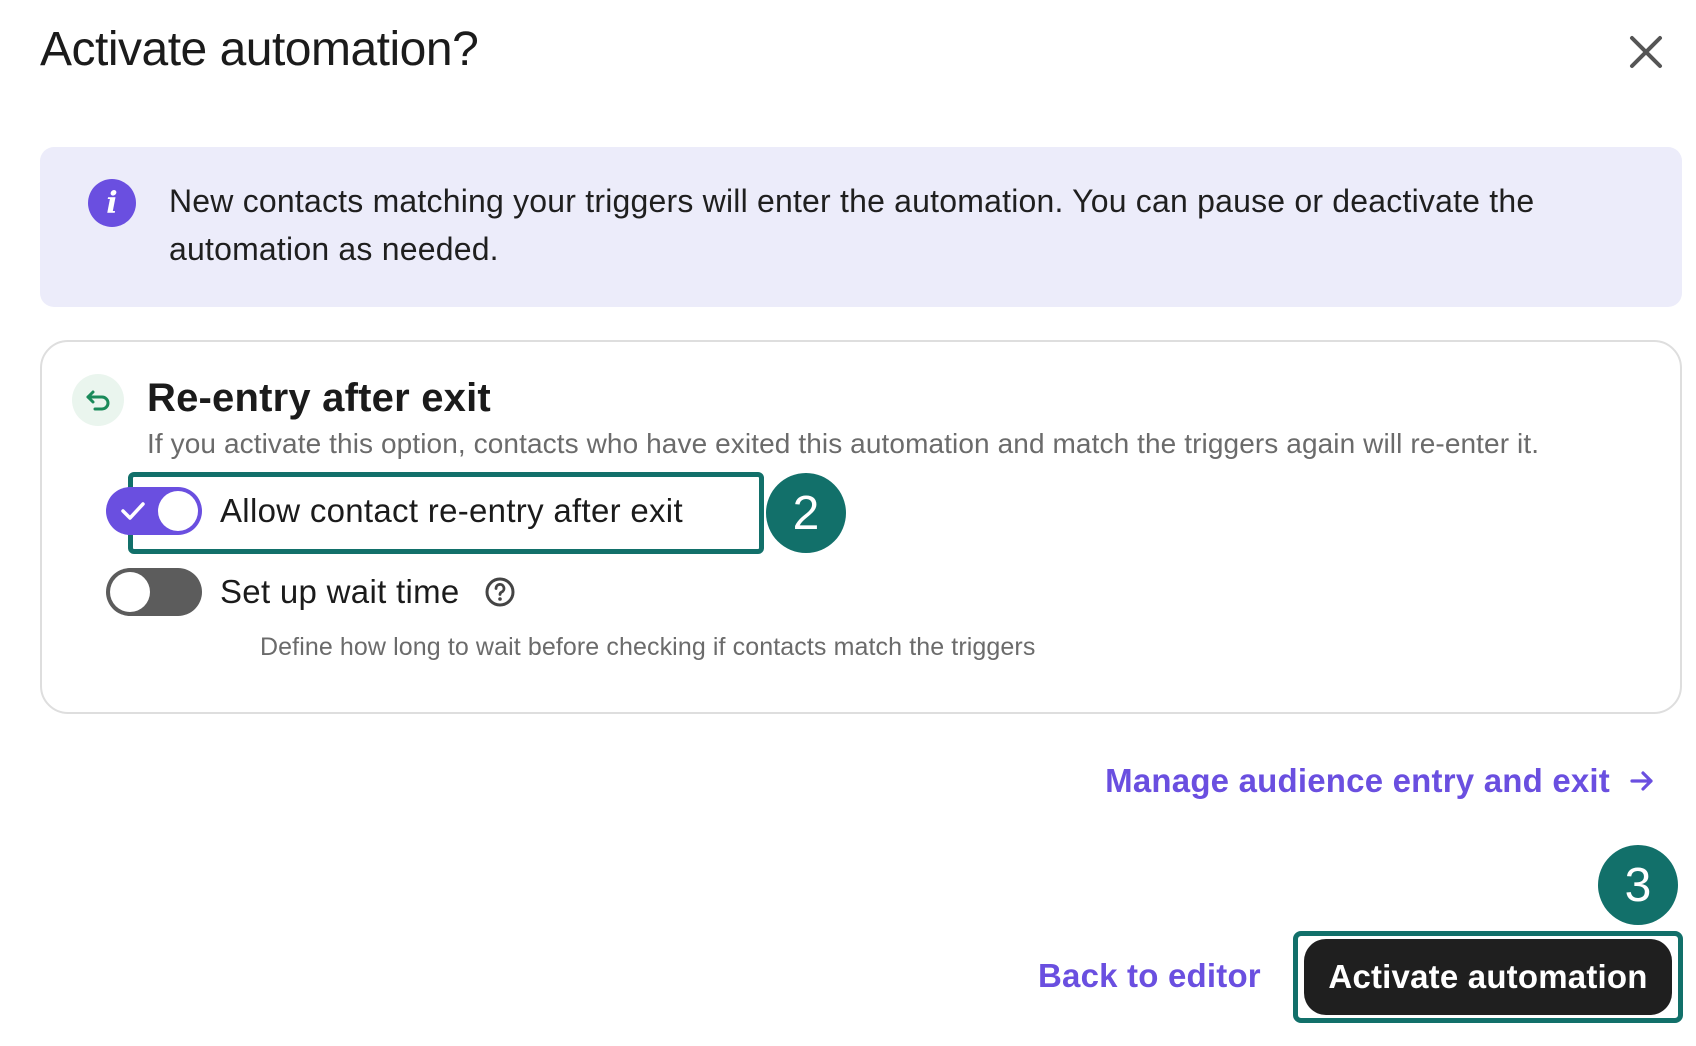 The width and height of the screenshot is (1696, 1046). I want to click on reentry-title: Re-entry after exit, so click(319, 398).